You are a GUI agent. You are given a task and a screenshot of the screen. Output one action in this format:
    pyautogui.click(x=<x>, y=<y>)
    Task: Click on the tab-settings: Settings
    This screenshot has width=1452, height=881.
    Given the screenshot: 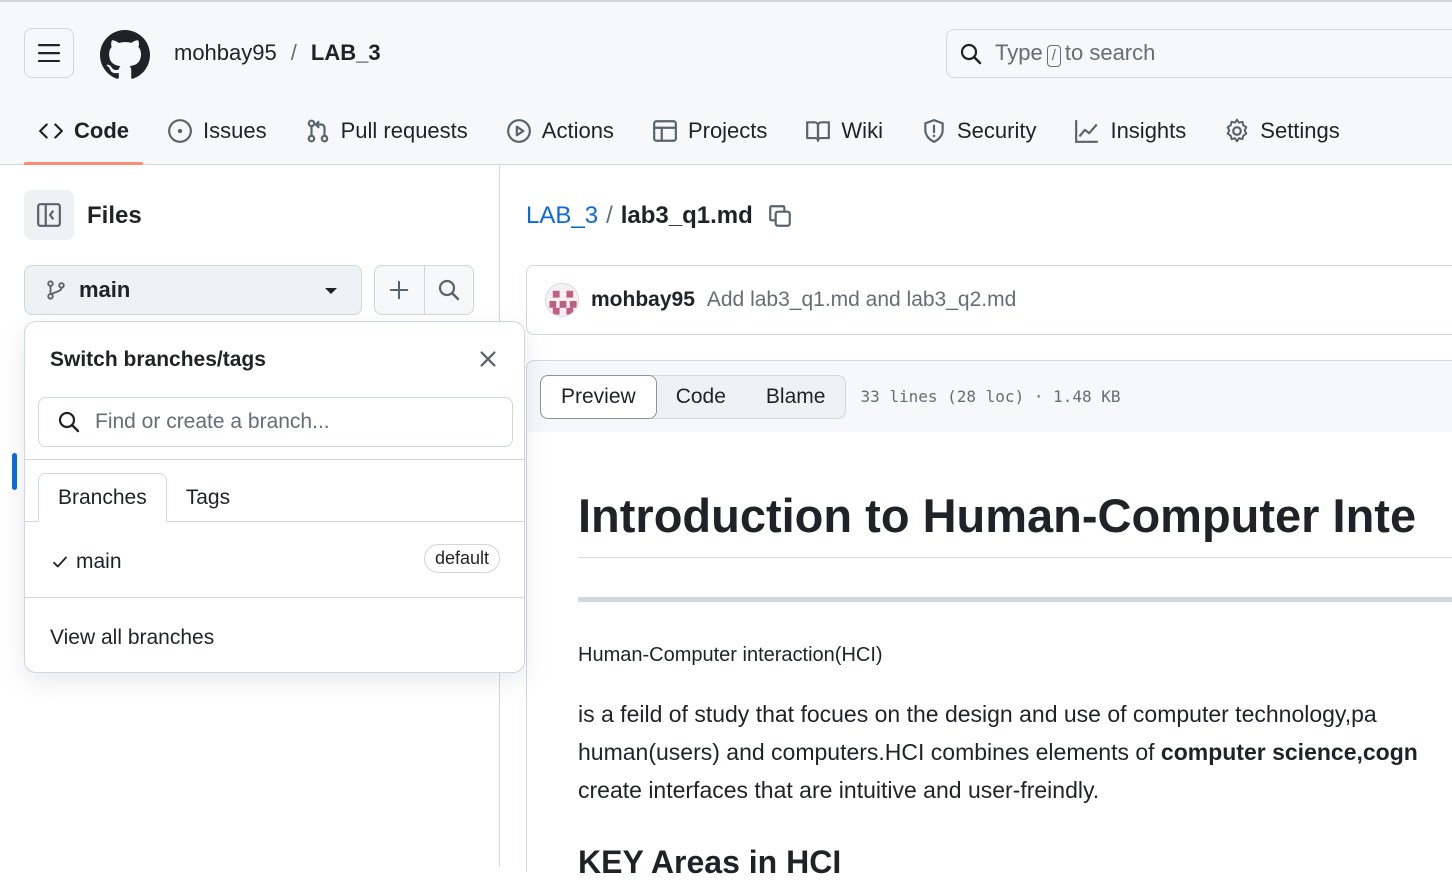 What is the action you would take?
    pyautogui.click(x=1282, y=131)
    